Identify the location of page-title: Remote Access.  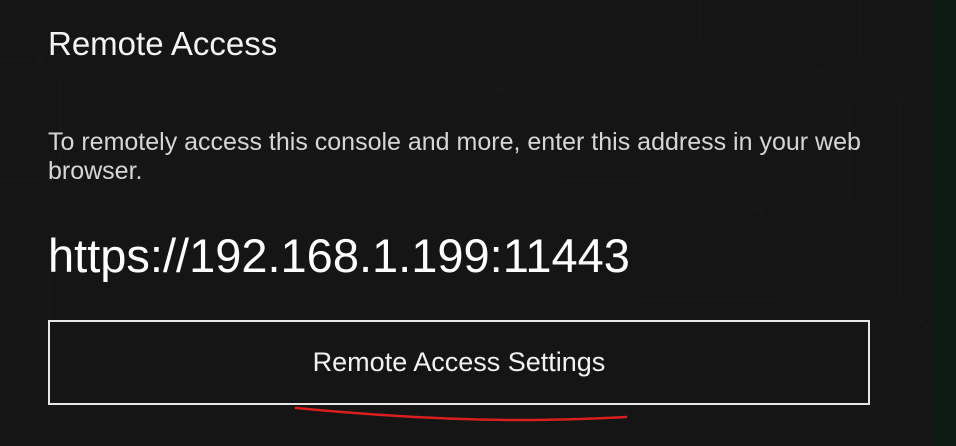
(163, 43).